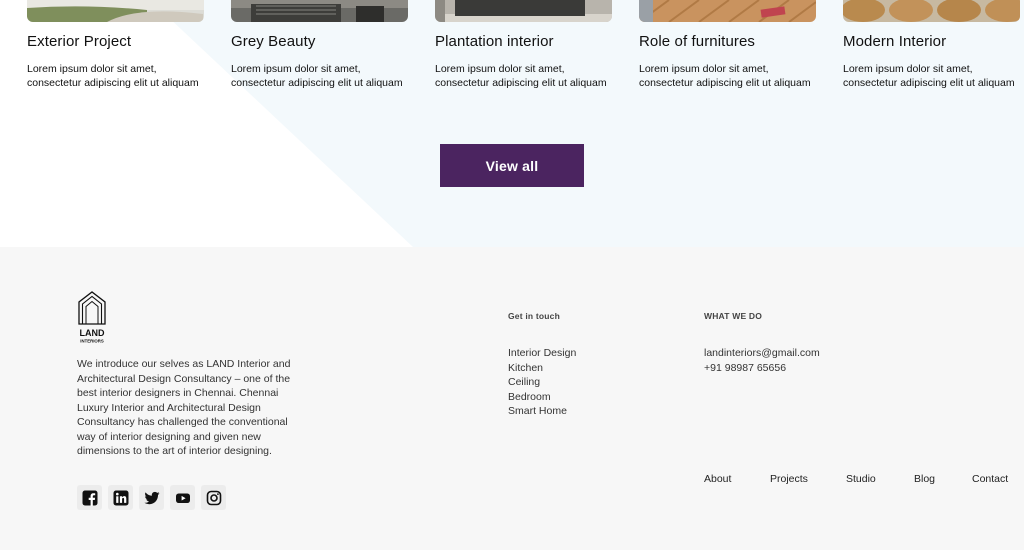 This screenshot has height=550, width=1024. I want to click on view-all-button: View all, so click(512, 165).